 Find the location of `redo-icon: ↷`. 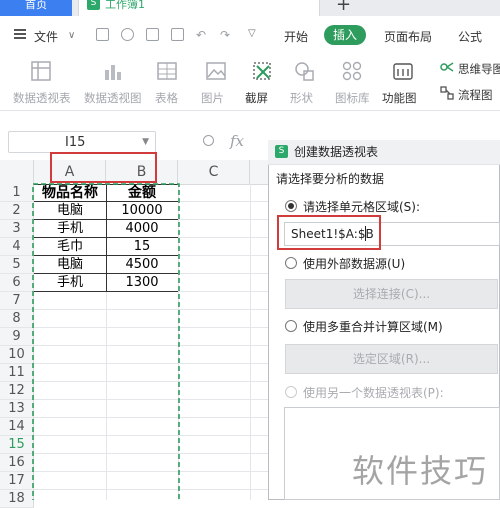

redo-icon: ↷ is located at coordinates (225, 35).